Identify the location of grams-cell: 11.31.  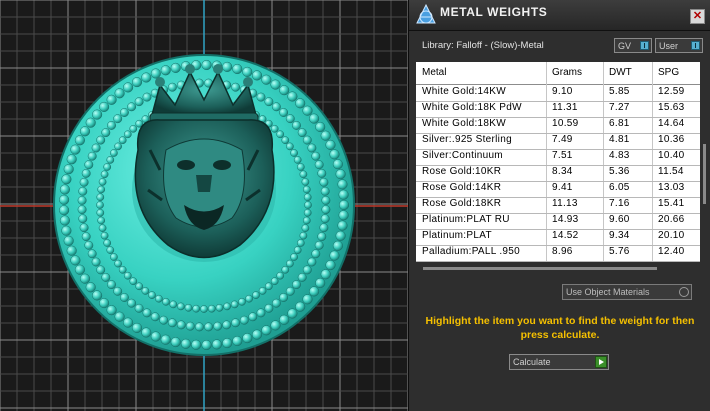
(565, 107).